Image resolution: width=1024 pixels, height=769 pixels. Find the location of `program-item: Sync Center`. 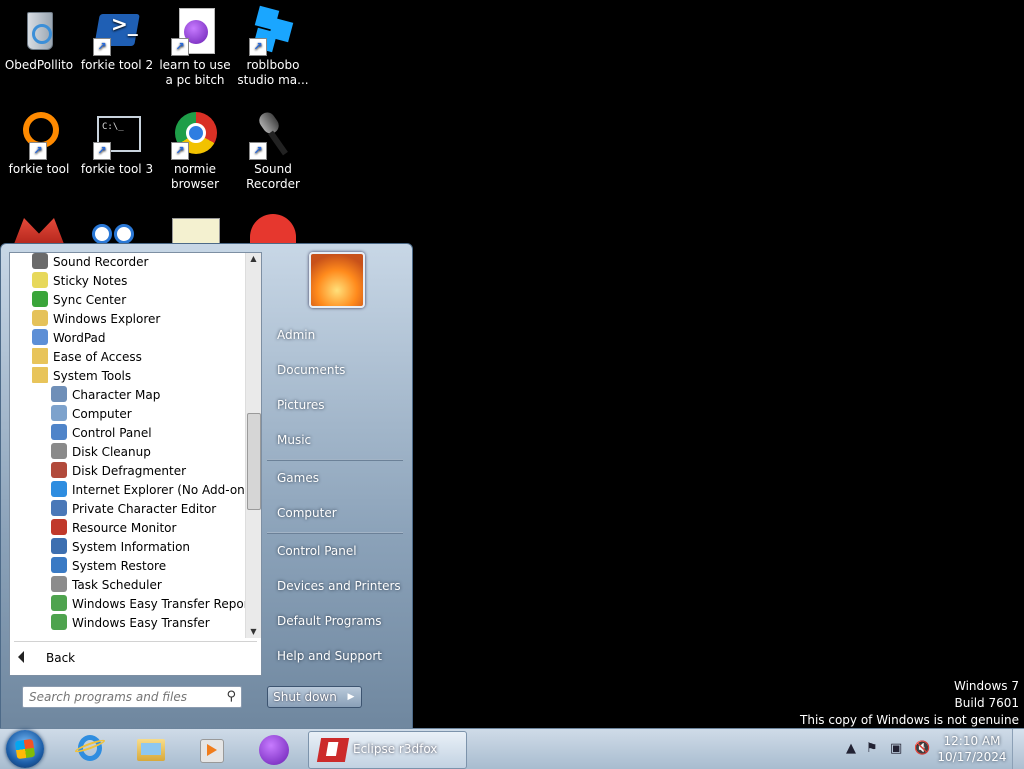

program-item: Sync Center is located at coordinates (127, 300).